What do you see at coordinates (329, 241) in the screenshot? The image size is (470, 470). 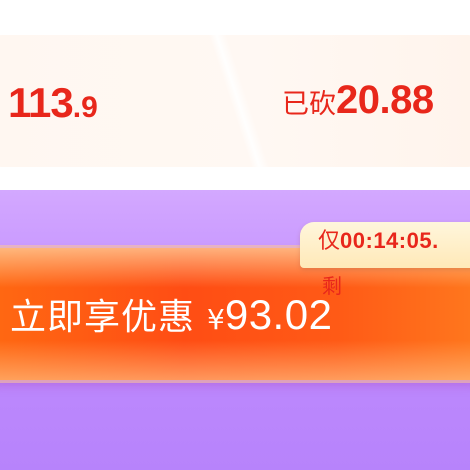 I see `countdown-prefix: 仅` at bounding box center [329, 241].